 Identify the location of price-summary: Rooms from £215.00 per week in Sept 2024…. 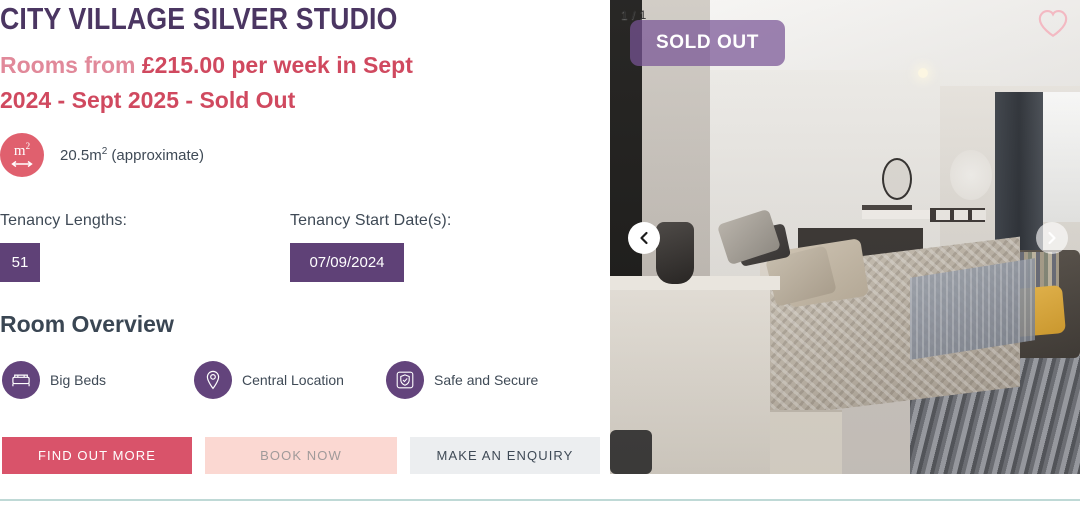
(222, 83).